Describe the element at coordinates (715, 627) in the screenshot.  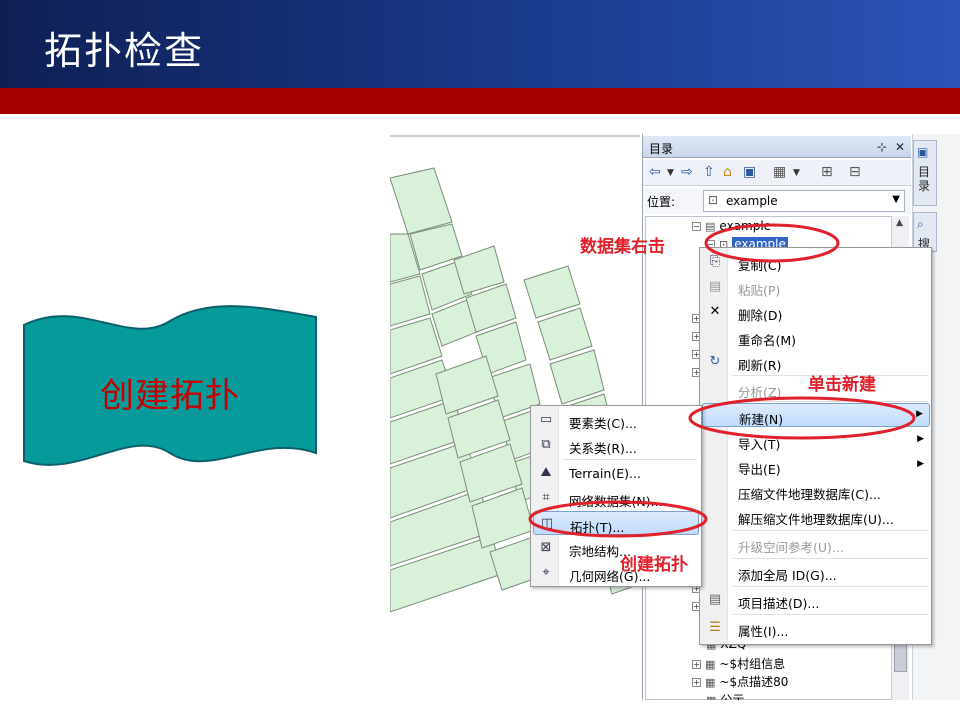
I see `properties-icon: ☰` at that location.